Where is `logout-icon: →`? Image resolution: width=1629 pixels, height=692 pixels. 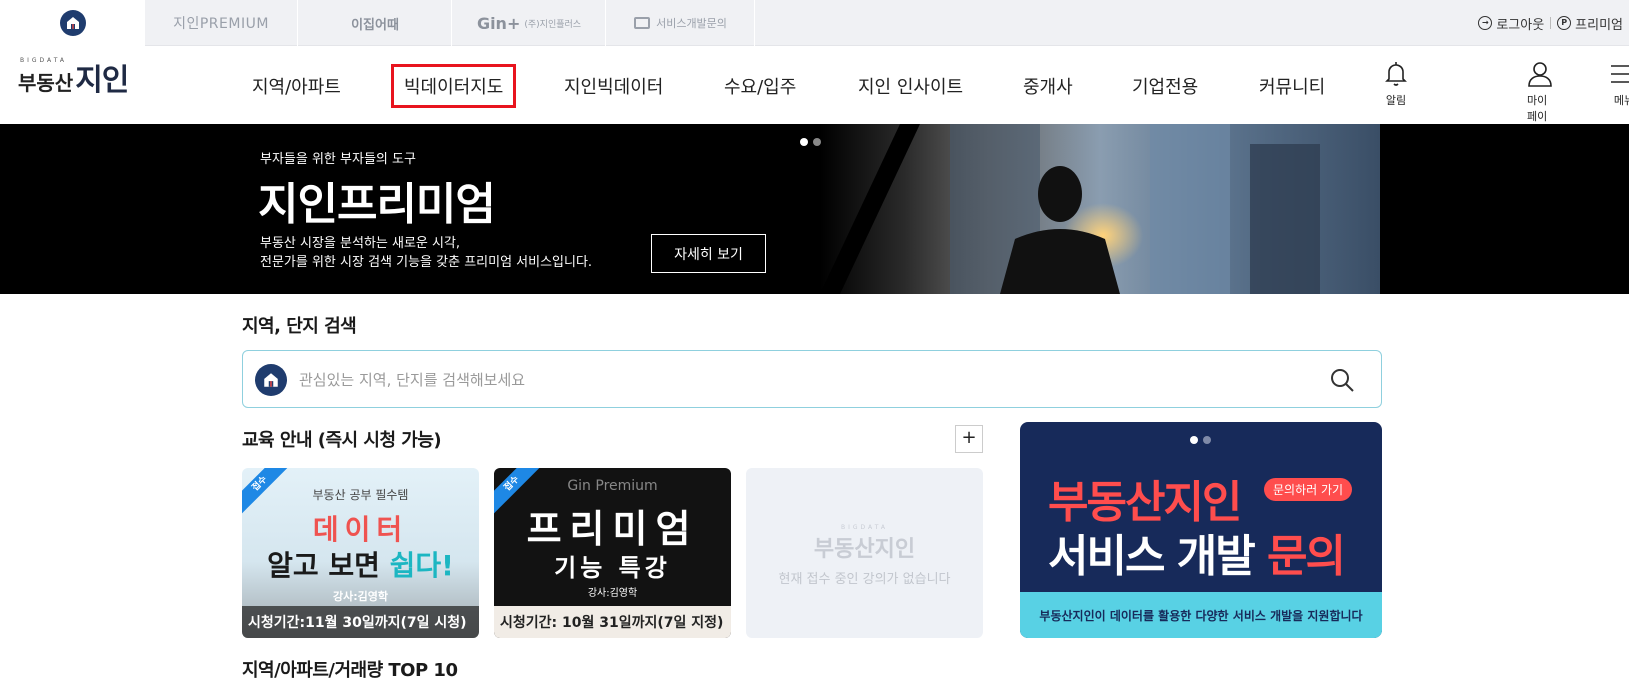
logout-icon: → is located at coordinates (1485, 23).